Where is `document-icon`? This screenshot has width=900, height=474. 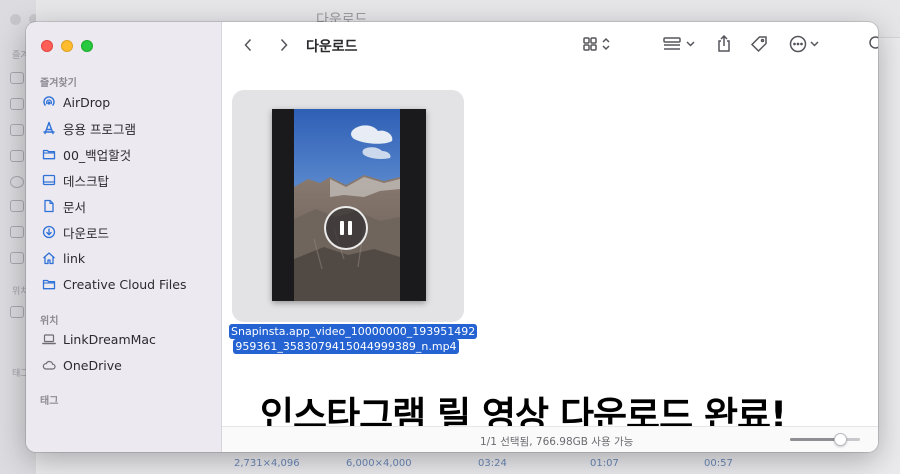 document-icon is located at coordinates (49, 206).